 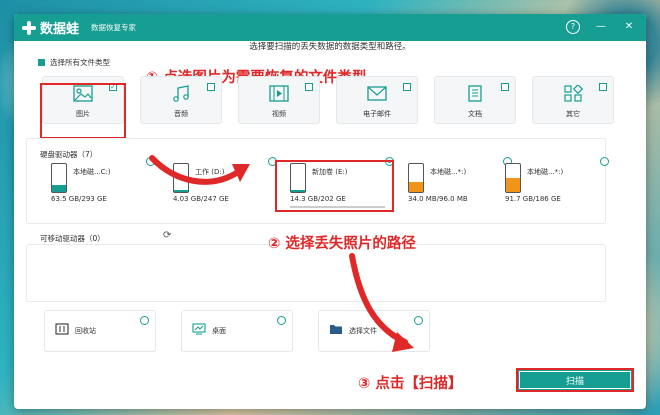 I want to click on minimize-icon: —, so click(x=601, y=27).